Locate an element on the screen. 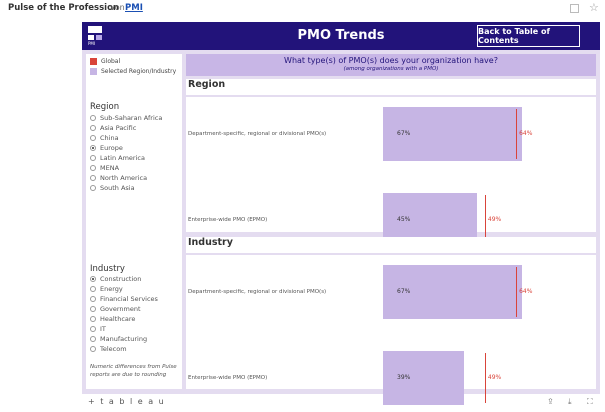 The height and width of the screenshot is (412, 605). region-filter-label: Region is located at coordinates (105, 107).